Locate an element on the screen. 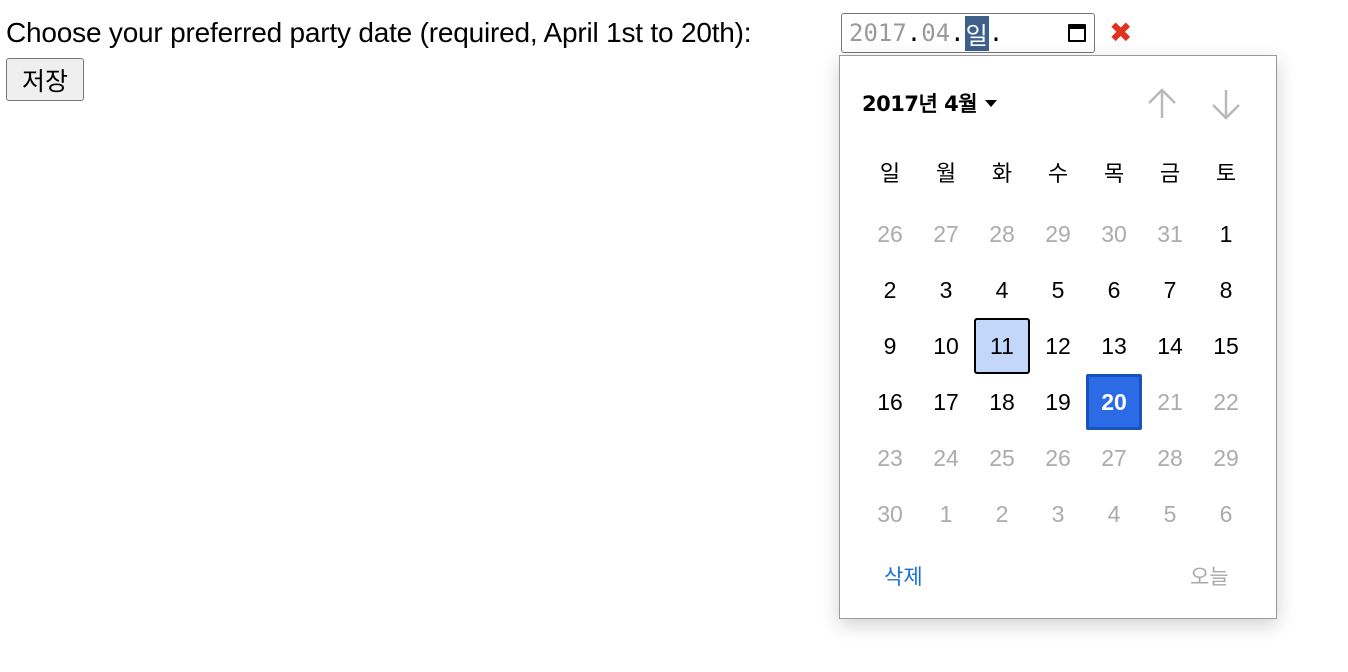  calendar-day: 10 is located at coordinates (946, 346).